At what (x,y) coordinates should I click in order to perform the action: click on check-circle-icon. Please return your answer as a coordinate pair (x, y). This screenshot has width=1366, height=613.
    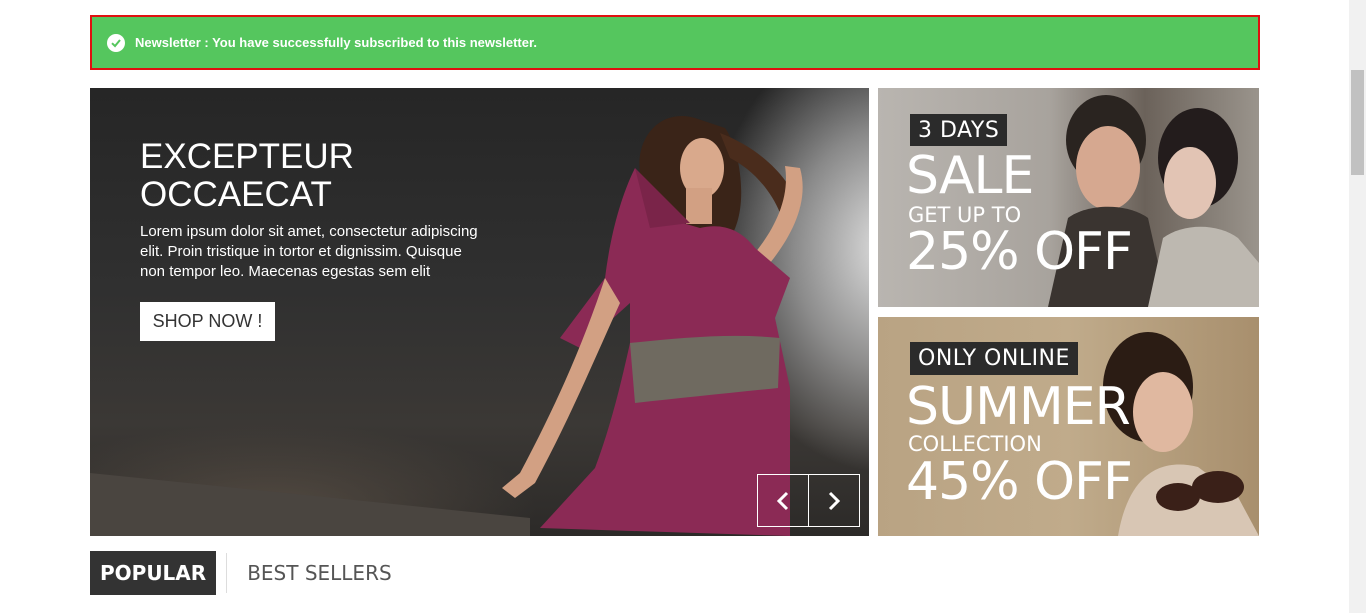
    Looking at the image, I should click on (116, 42).